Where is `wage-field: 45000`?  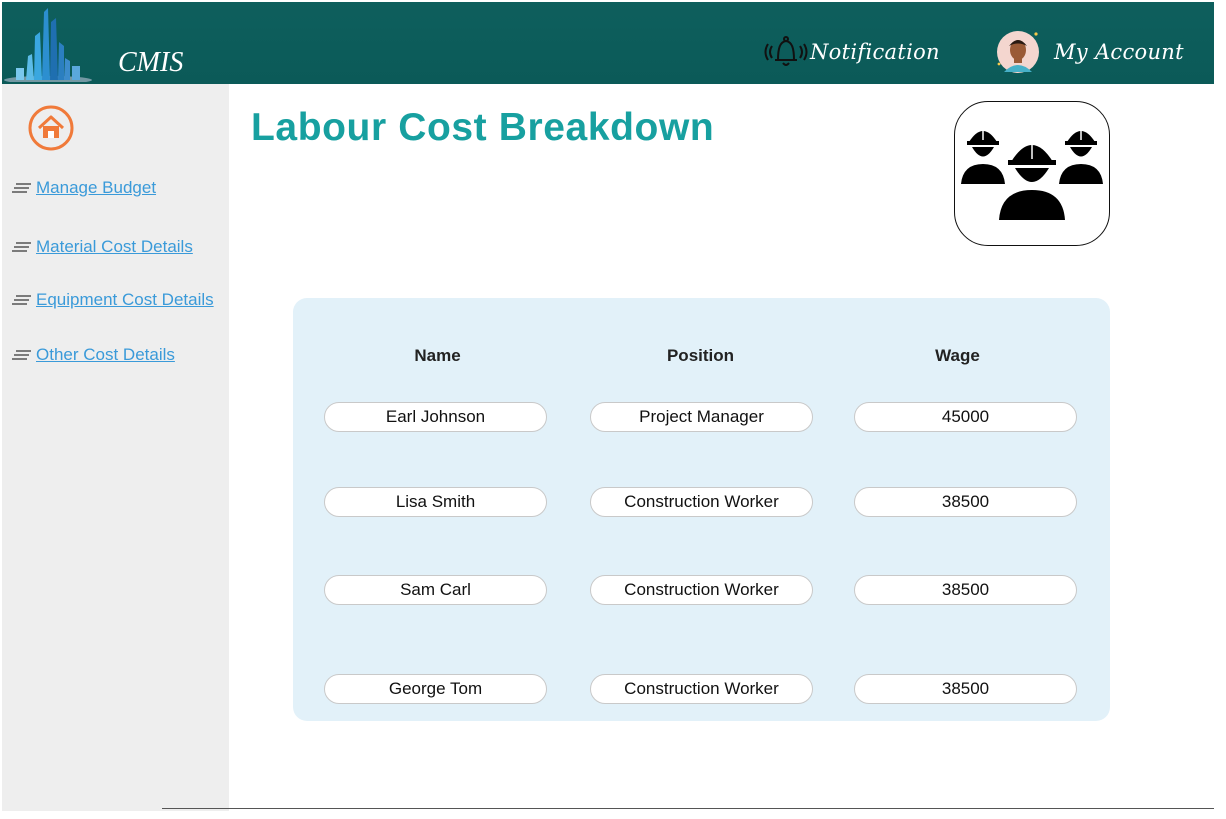 wage-field: 45000 is located at coordinates (965, 417).